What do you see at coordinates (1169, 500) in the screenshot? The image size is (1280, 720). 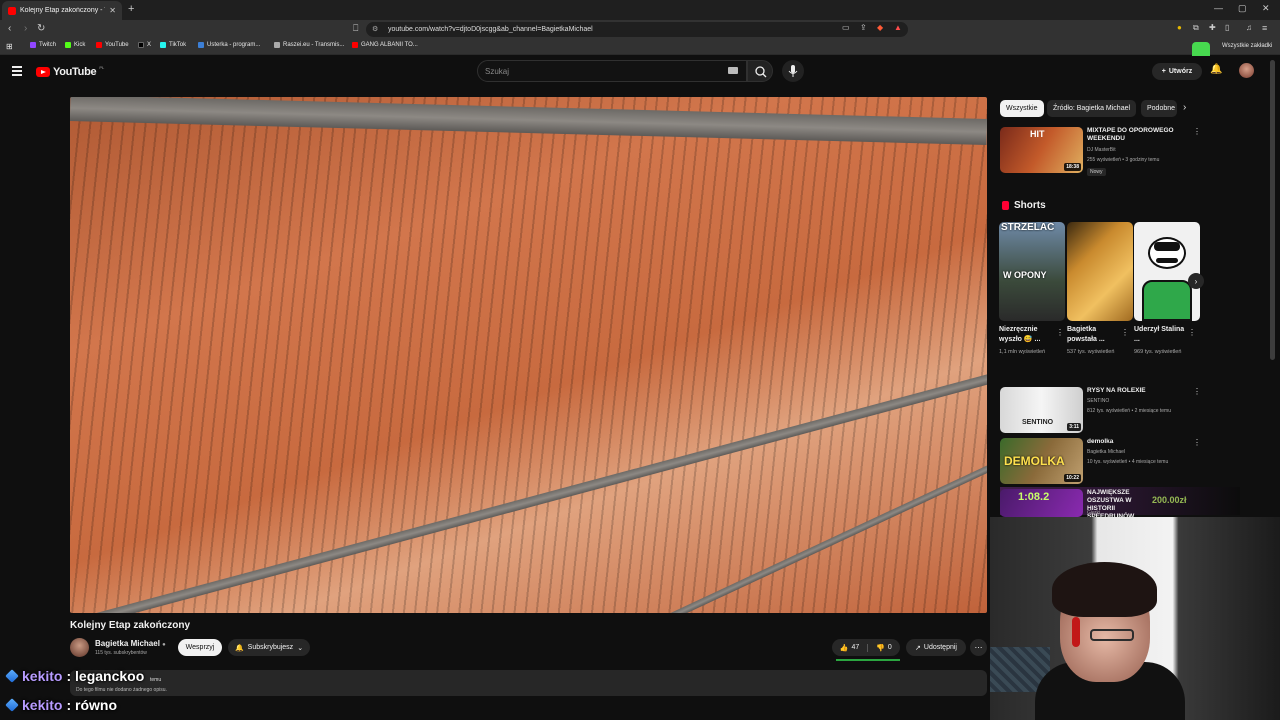 I see `promo-amount: 200.00zł` at bounding box center [1169, 500].